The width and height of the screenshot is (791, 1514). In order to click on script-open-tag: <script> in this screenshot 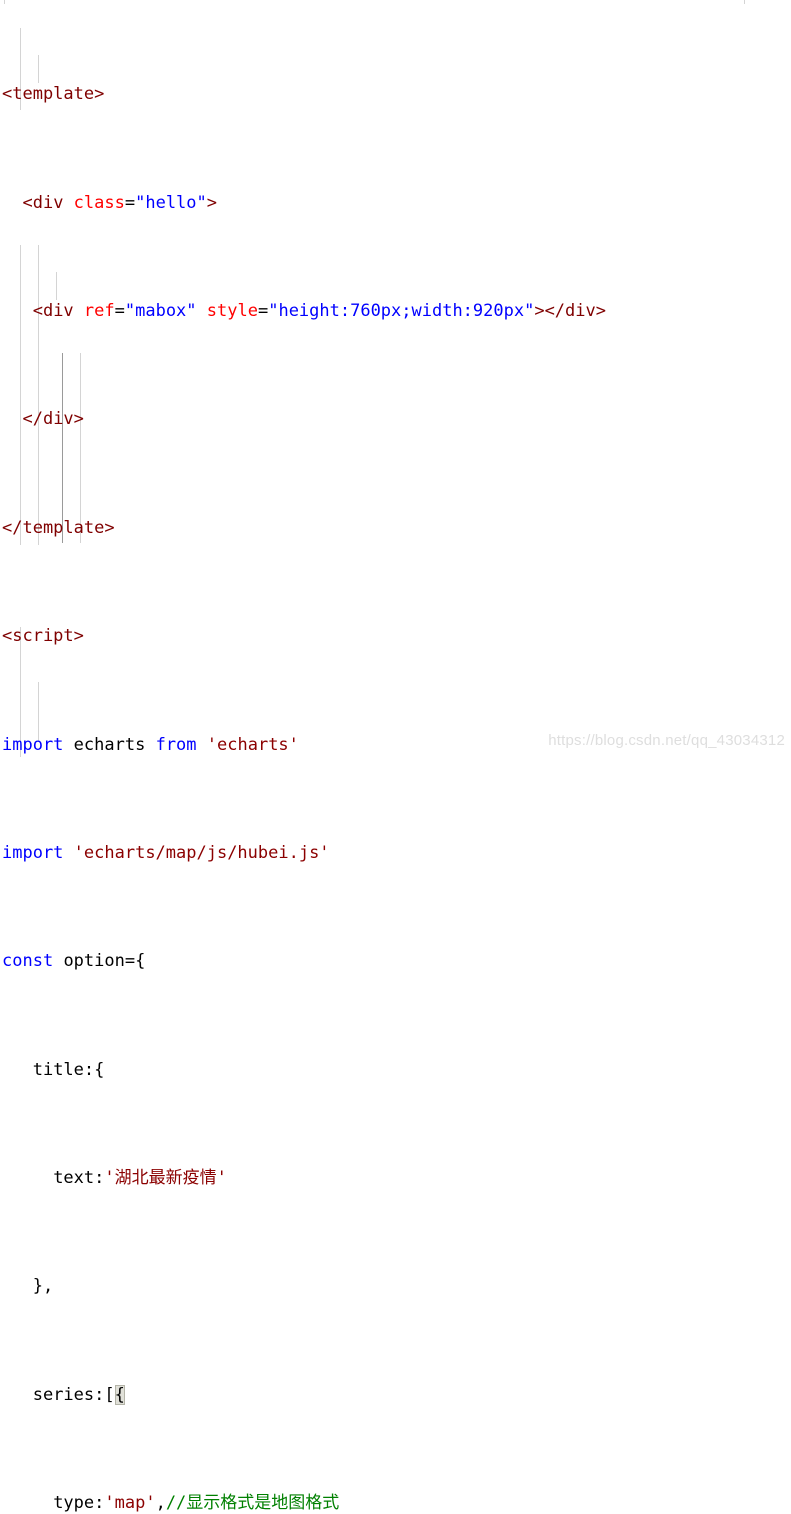, I will do `click(43, 636)`.